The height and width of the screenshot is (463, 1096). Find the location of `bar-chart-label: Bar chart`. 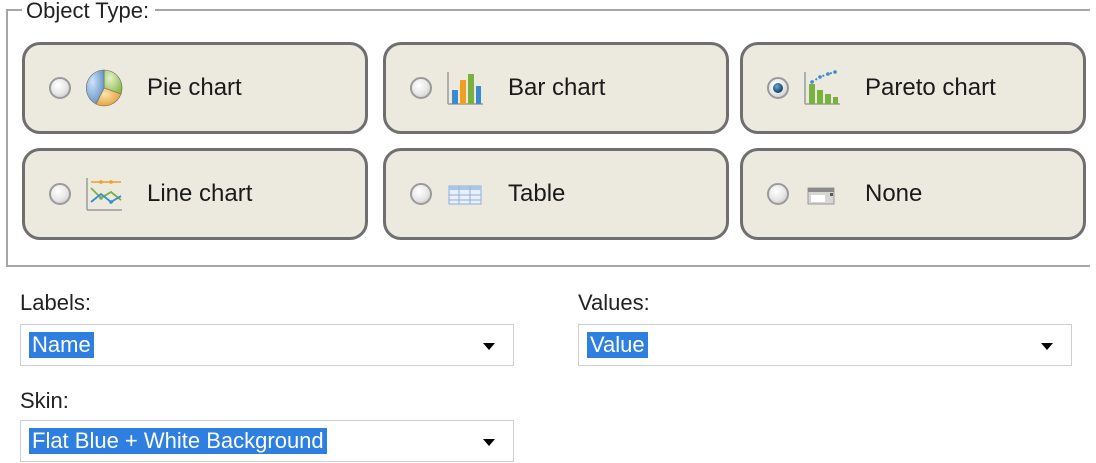

bar-chart-label: Bar chart is located at coordinates (557, 87).